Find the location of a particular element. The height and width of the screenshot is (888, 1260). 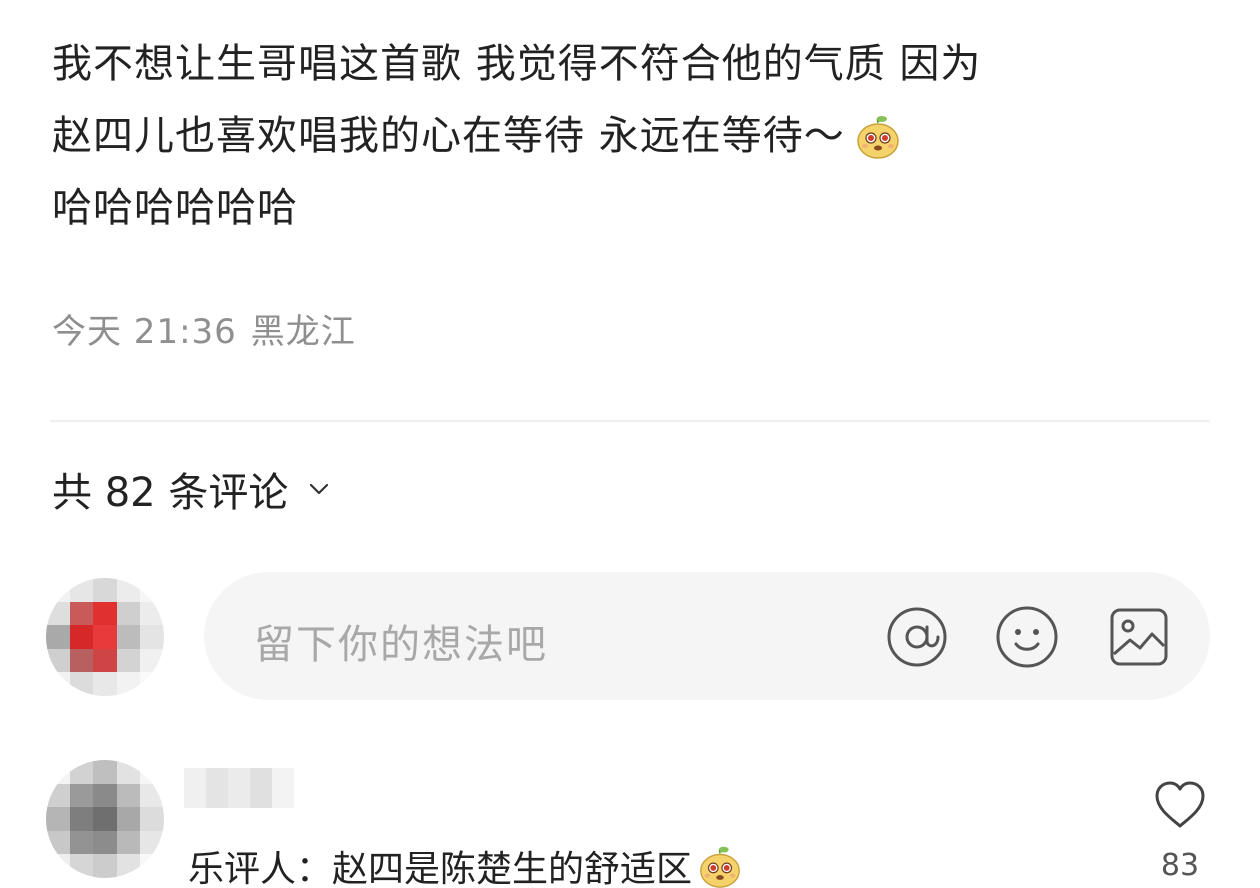

comment-input: 留下你的想法吧 is located at coordinates (707, 636).